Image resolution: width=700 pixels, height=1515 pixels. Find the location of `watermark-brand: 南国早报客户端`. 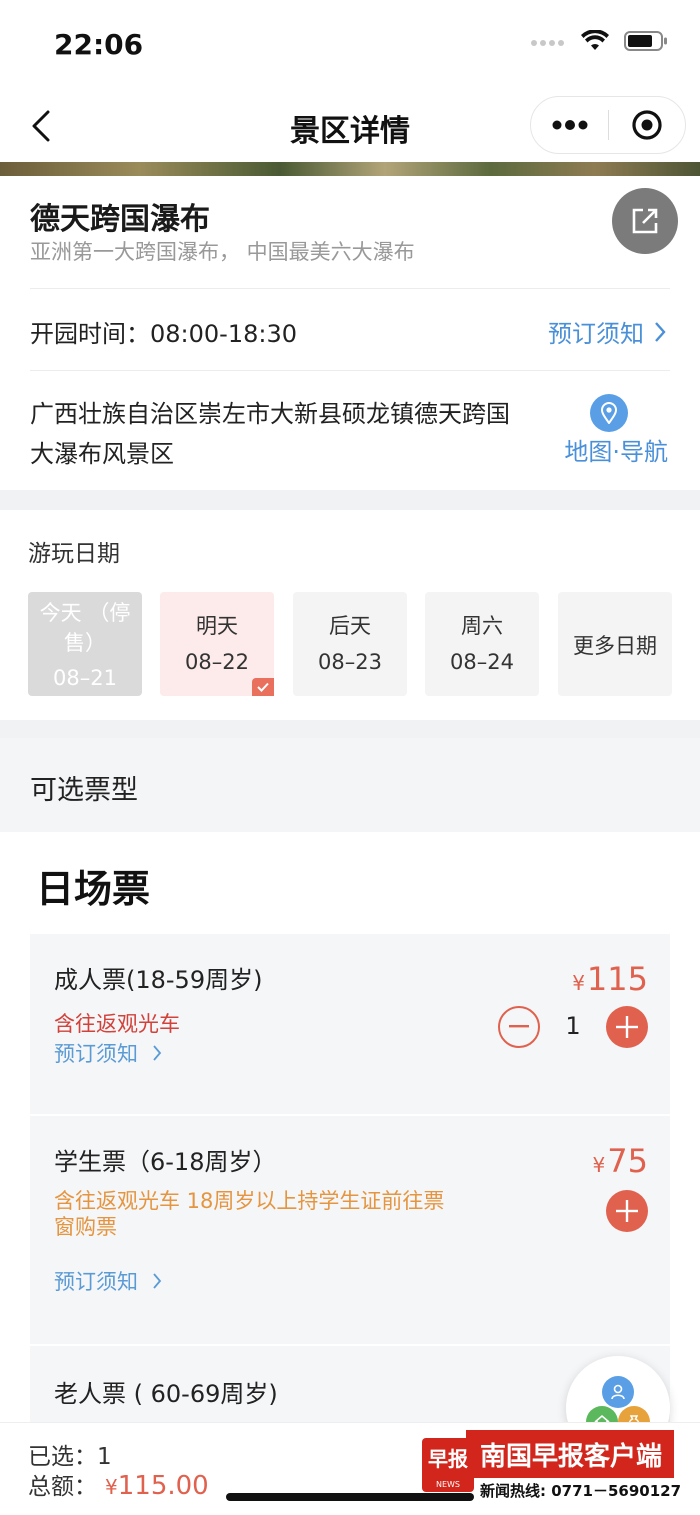

watermark-brand: 南国早报客户端 is located at coordinates (571, 1457).